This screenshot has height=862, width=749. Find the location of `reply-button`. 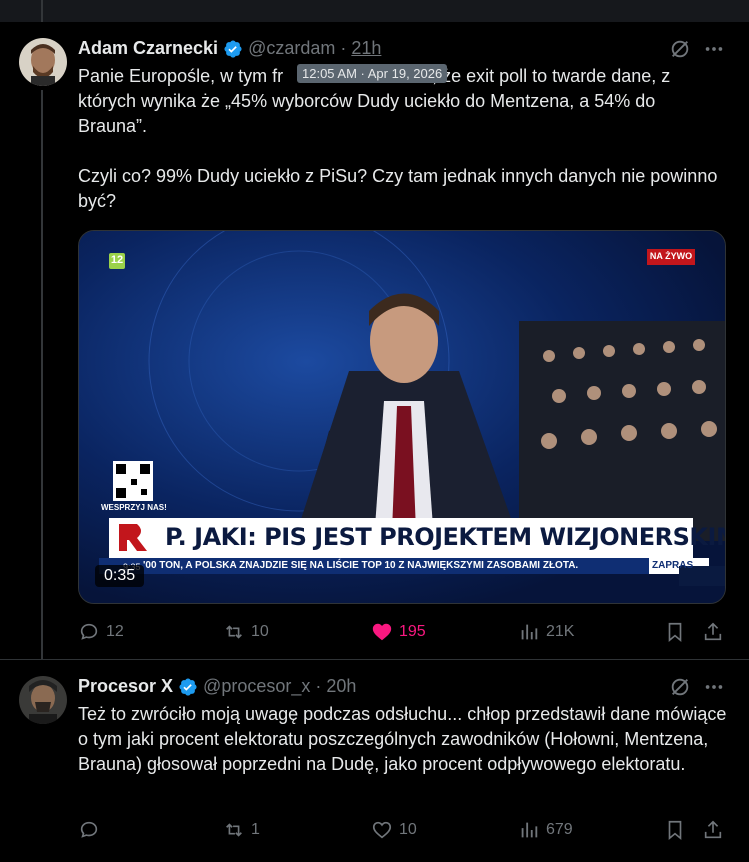

reply-button is located at coordinates (92, 830).